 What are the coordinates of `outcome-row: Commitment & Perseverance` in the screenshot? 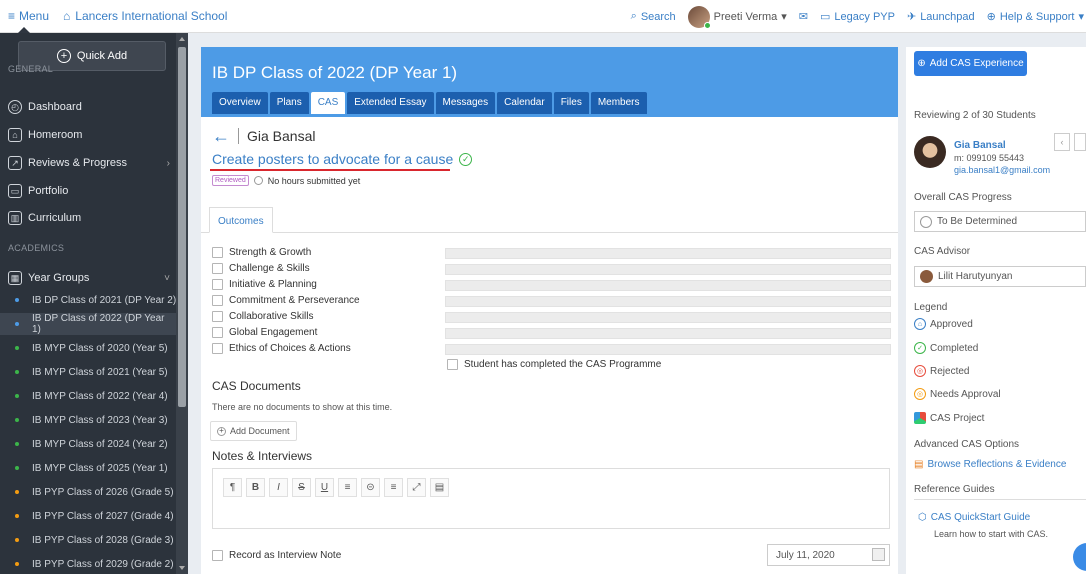 It's located at (286, 300).